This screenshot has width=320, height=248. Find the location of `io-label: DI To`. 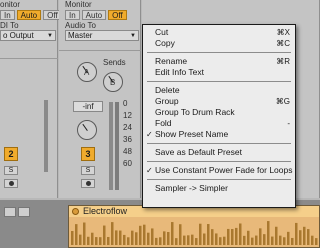

io-label: DI To is located at coordinates (9, 25).